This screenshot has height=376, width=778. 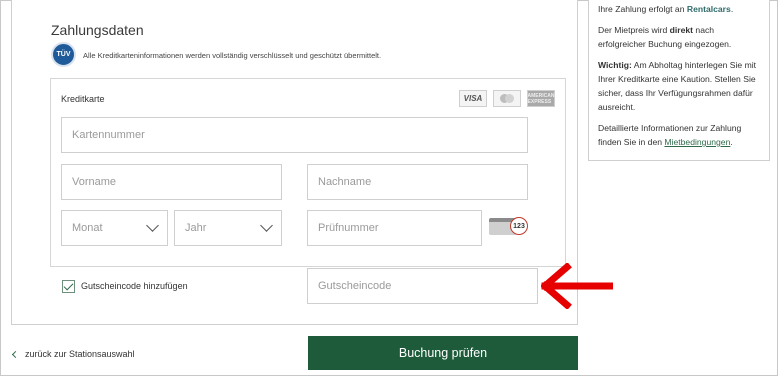 What do you see at coordinates (443, 353) in the screenshot?
I see `submit-booking-button: Buchung prüfen` at bounding box center [443, 353].